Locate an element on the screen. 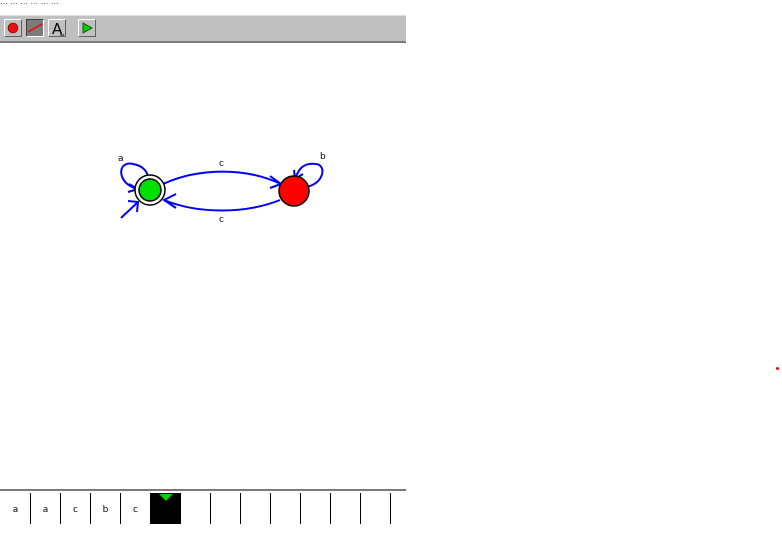 Image resolution: width=782 pixels, height=551 pixels. arrowhead-q1-to-q0 is located at coordinates (169, 201).